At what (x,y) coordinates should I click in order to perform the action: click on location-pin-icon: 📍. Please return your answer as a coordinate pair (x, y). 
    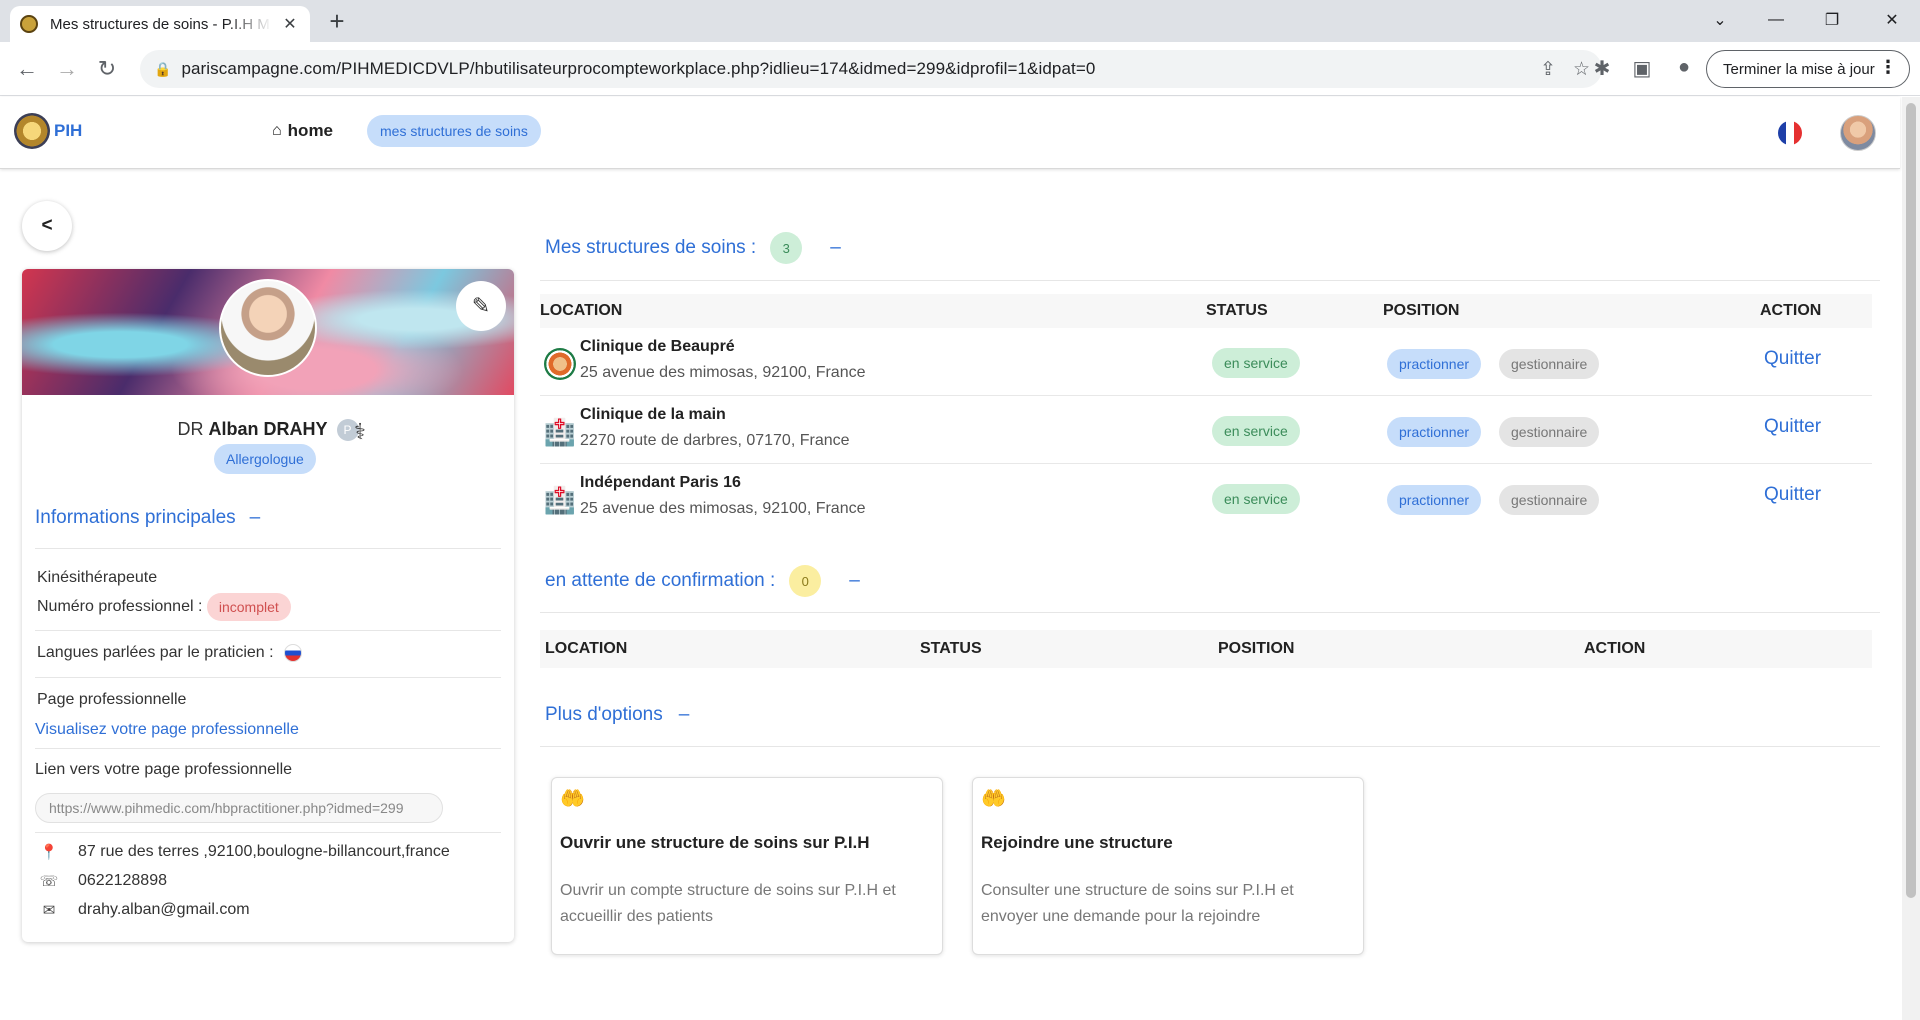
    Looking at the image, I should click on (49, 852).